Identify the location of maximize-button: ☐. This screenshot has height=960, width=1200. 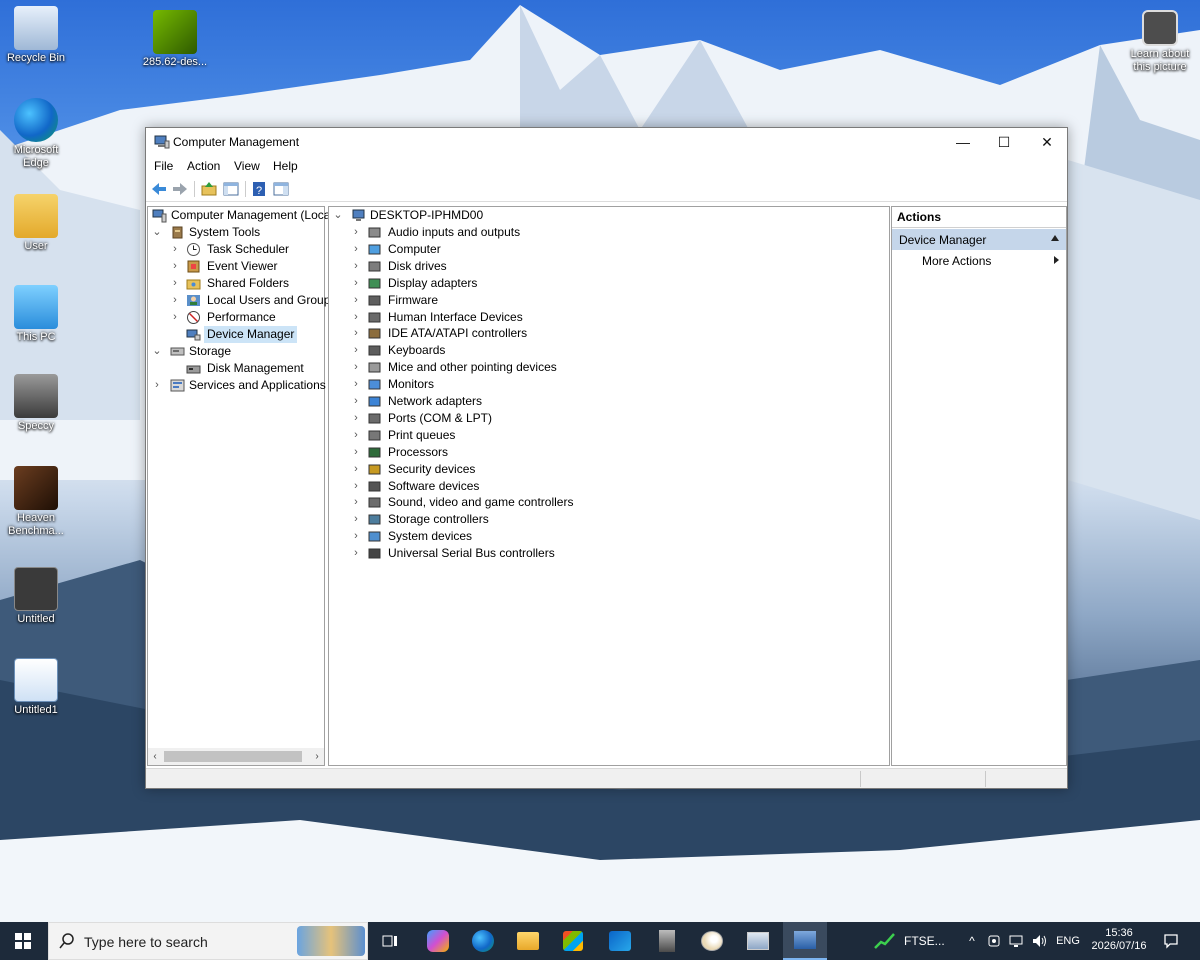
(1004, 142).